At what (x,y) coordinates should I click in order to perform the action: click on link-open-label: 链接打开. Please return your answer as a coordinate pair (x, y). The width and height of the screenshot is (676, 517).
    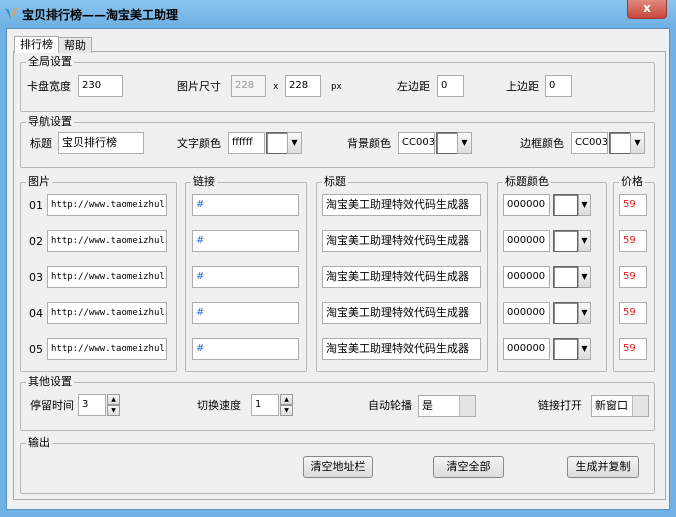
    Looking at the image, I should click on (560, 405).